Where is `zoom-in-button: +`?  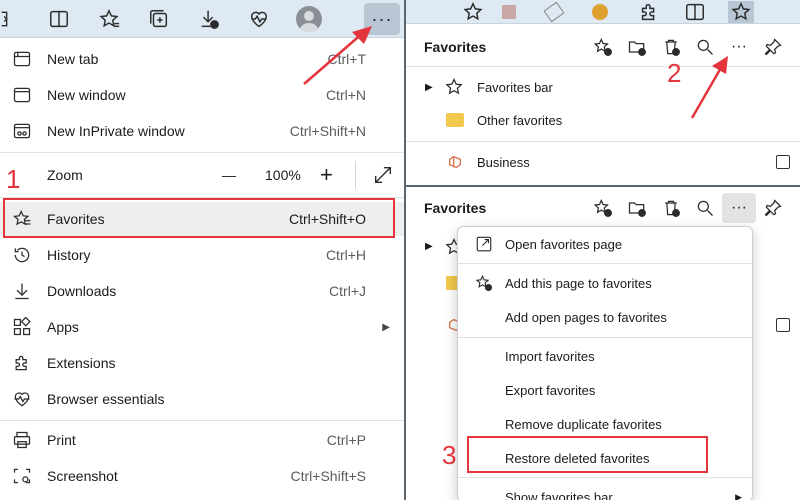
zoom-in-button: + is located at coordinates (326, 175).